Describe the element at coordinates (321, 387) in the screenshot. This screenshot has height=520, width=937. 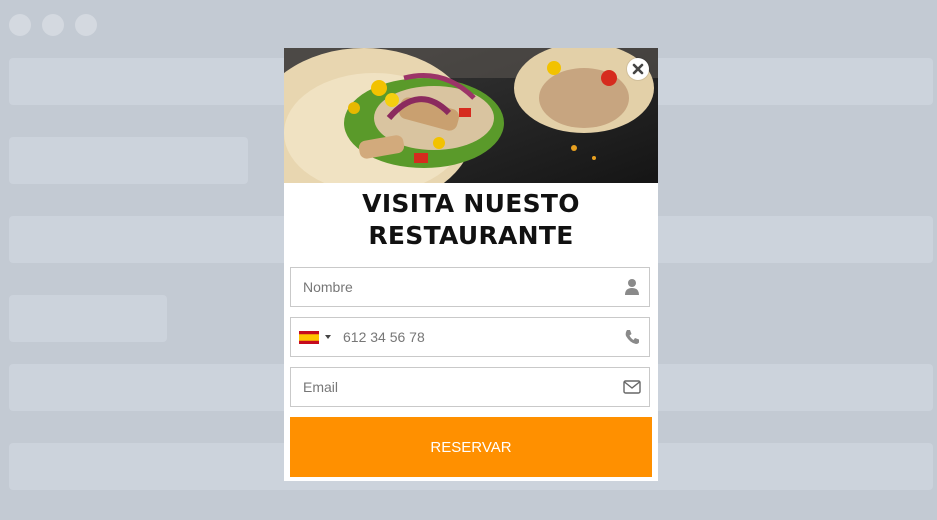
I see `email-placeholder: Email` at that location.